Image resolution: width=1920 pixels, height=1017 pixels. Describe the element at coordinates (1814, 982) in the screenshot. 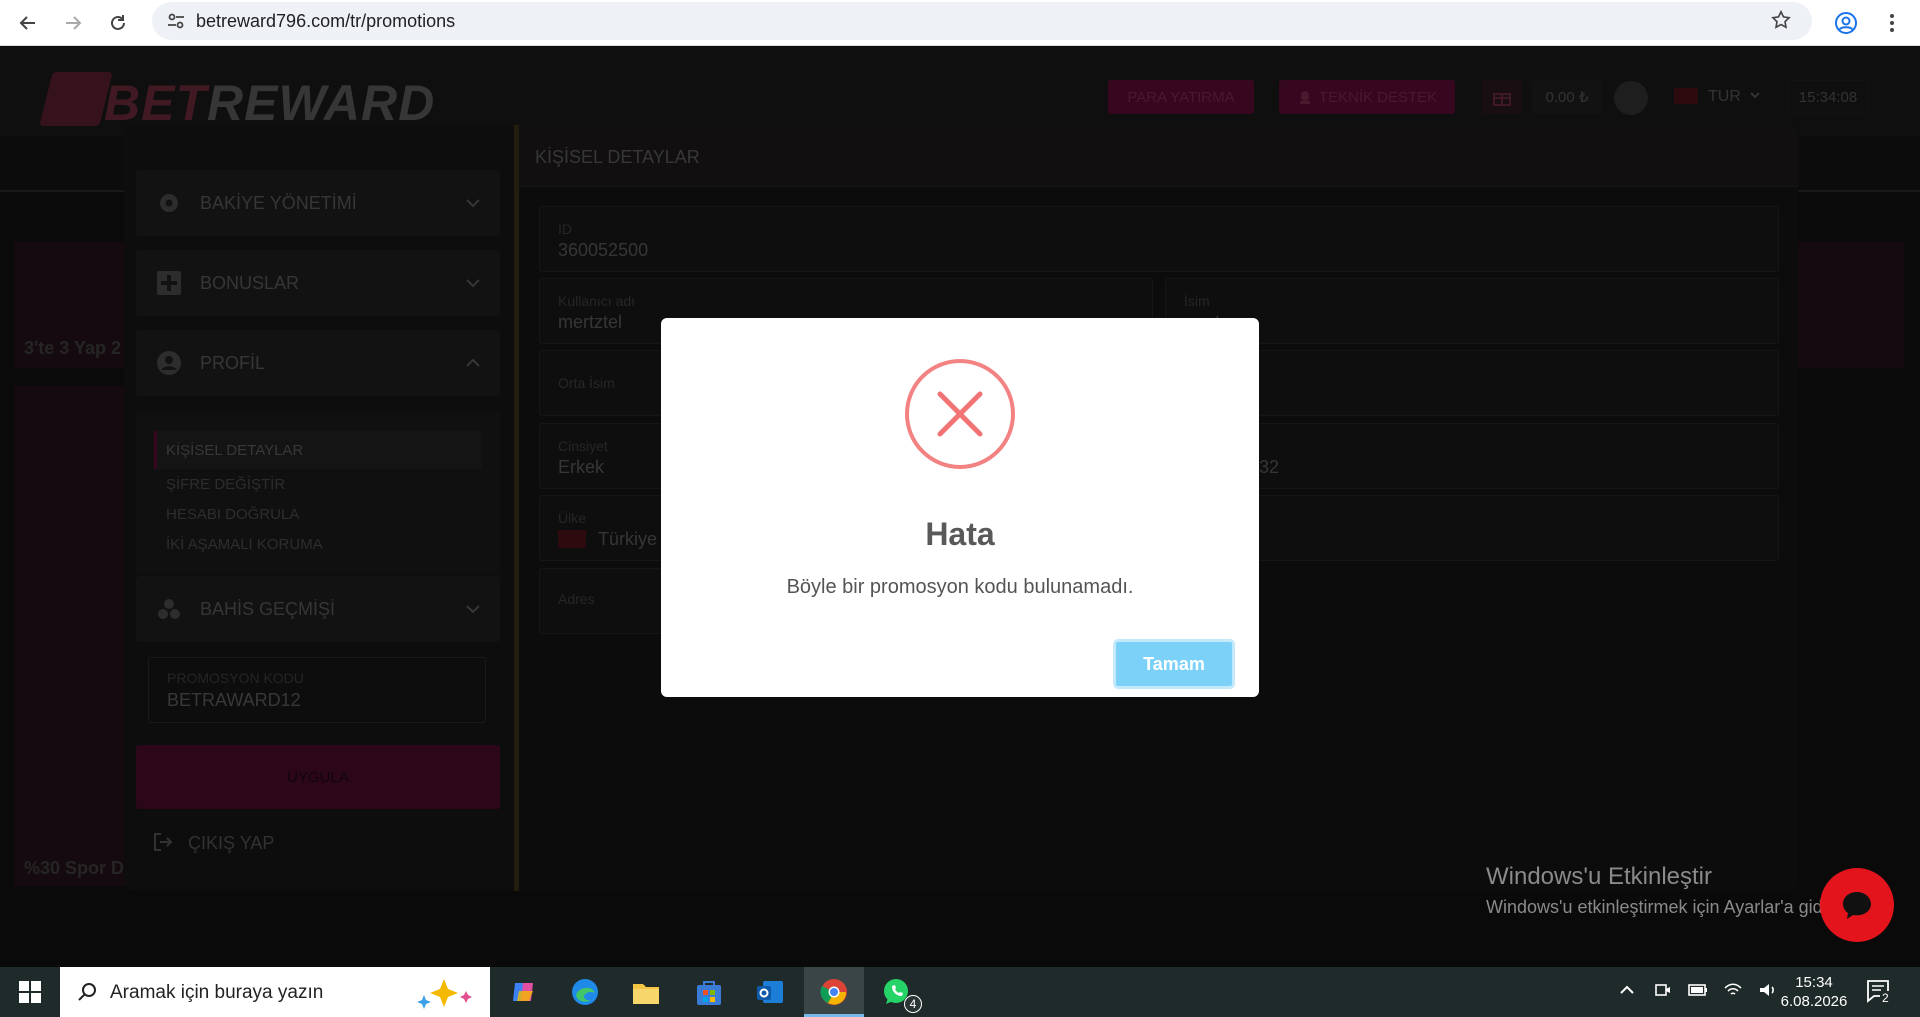

I see `taskbar-time: 15:34` at that location.